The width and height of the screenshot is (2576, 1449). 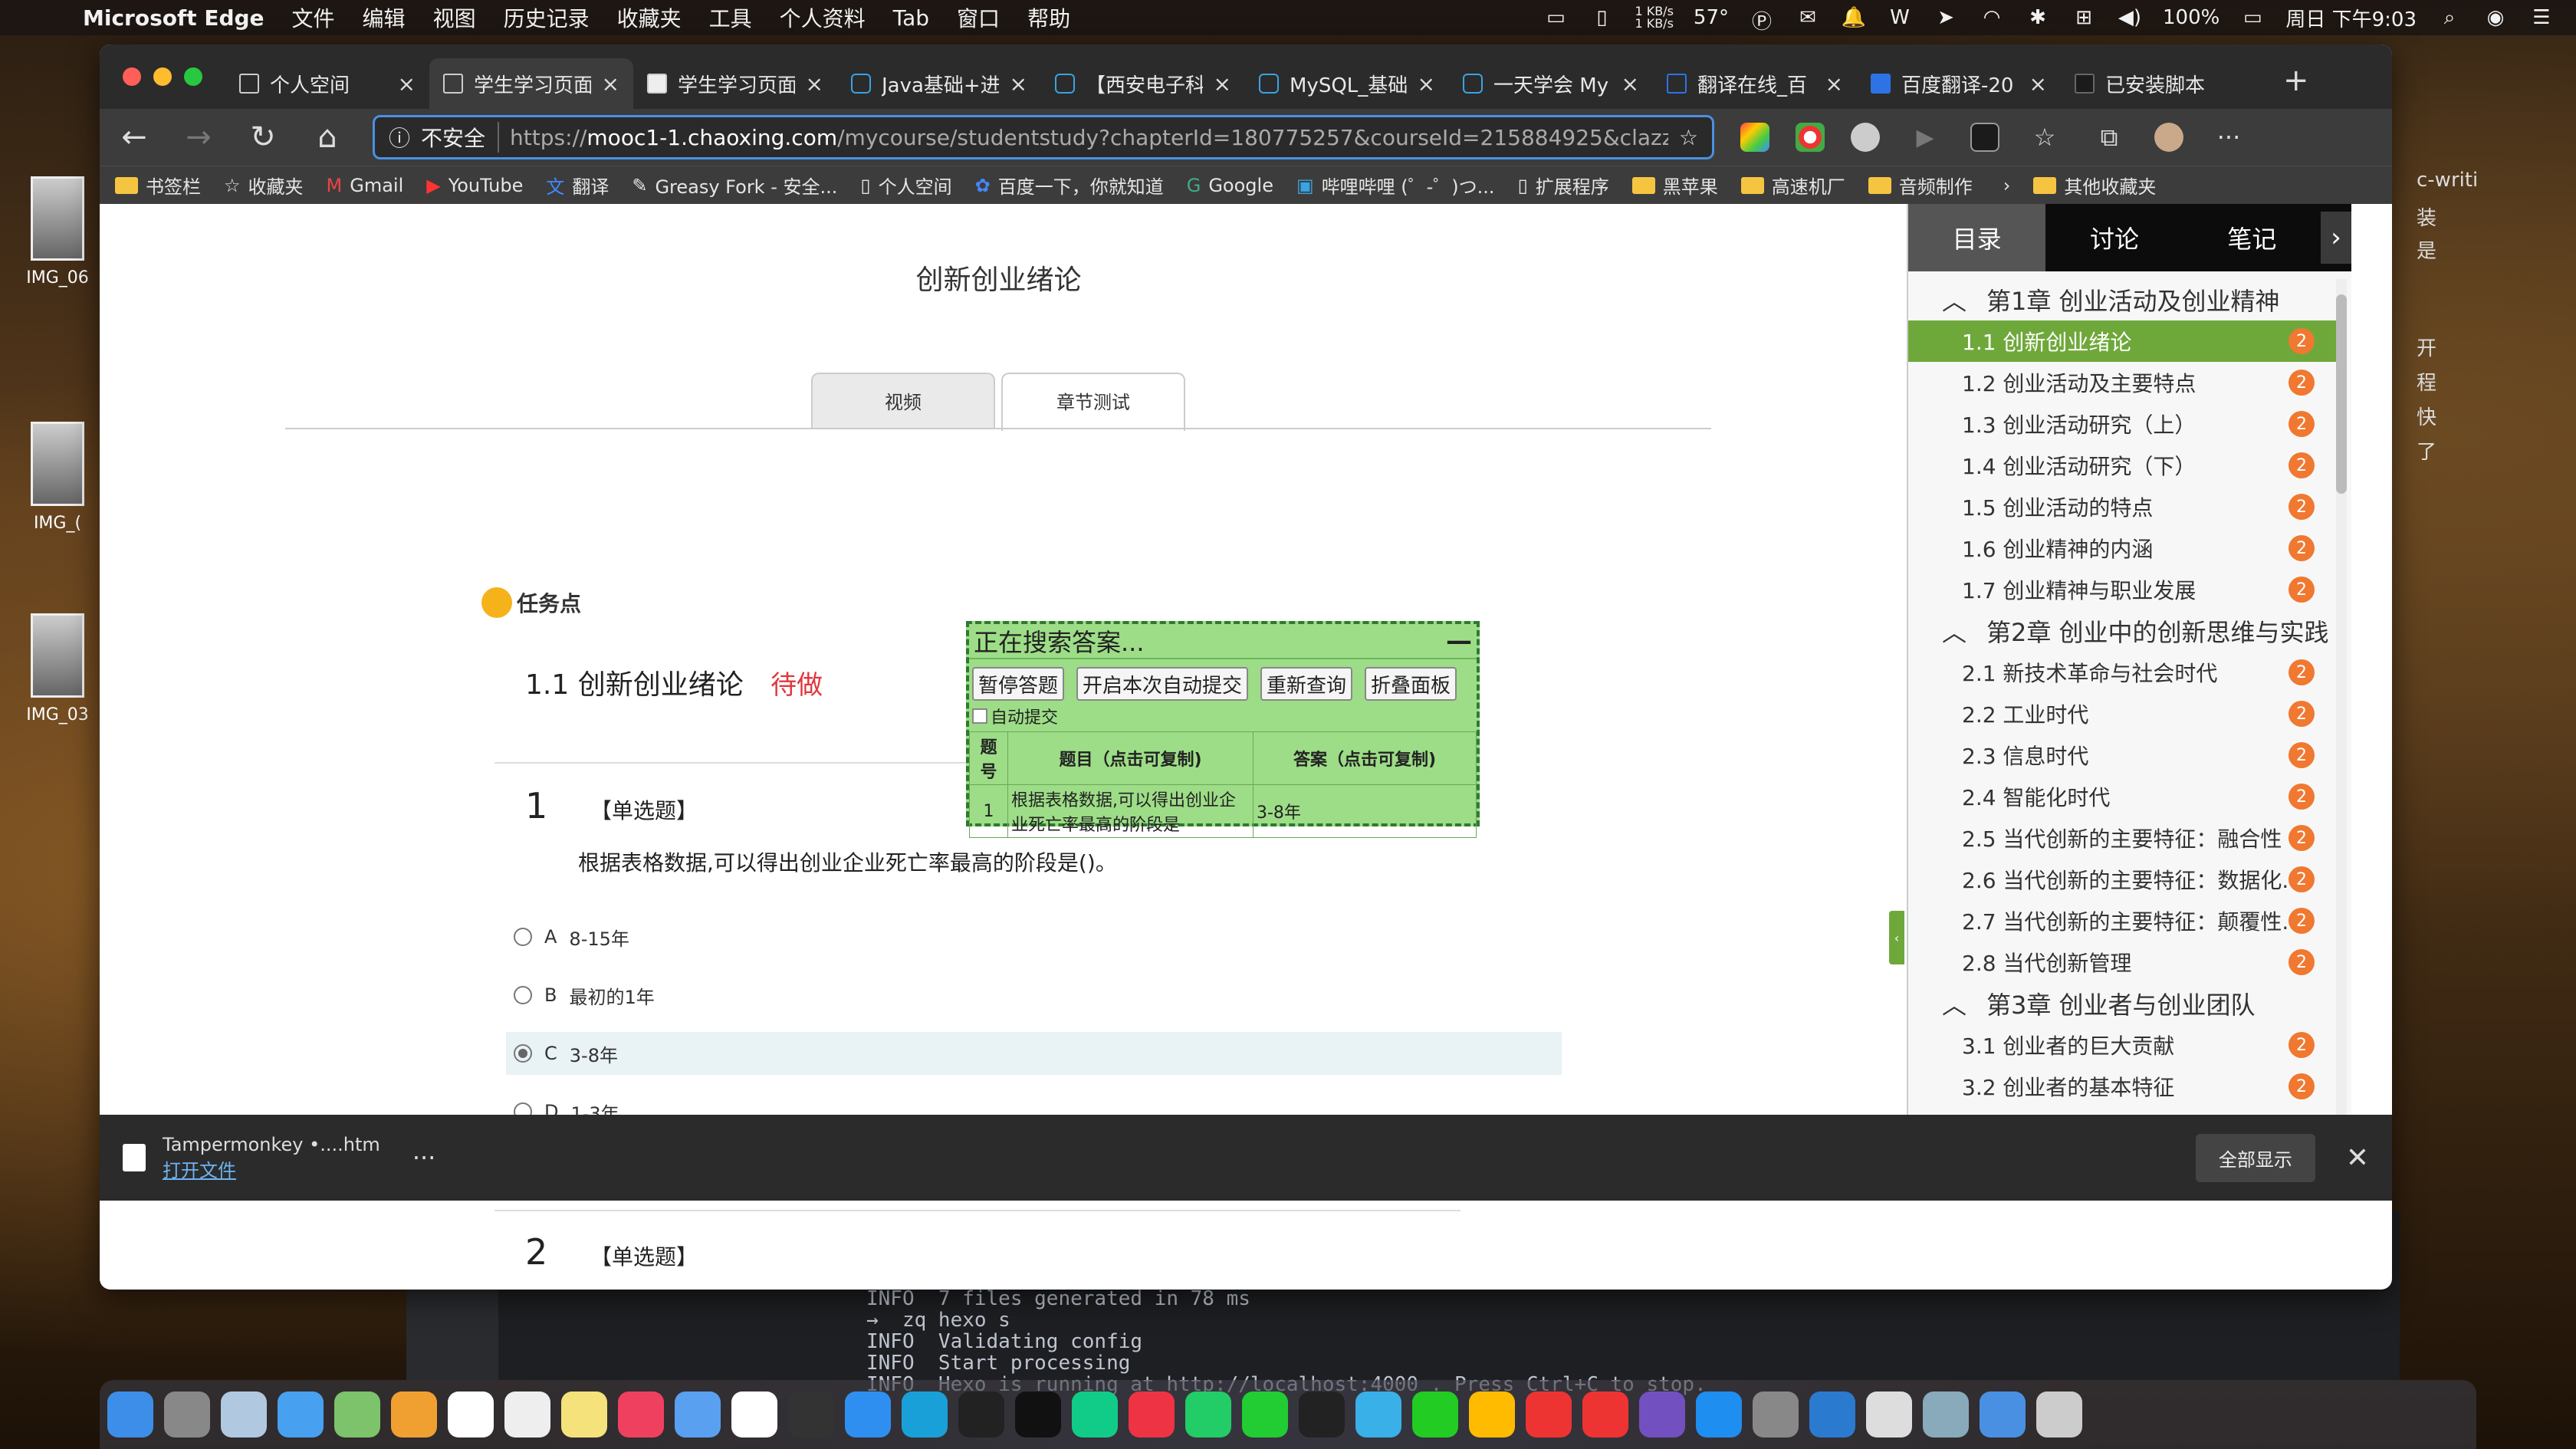 What do you see at coordinates (2341, 739) in the screenshot?
I see `sidebar-scrollbar` at bounding box center [2341, 739].